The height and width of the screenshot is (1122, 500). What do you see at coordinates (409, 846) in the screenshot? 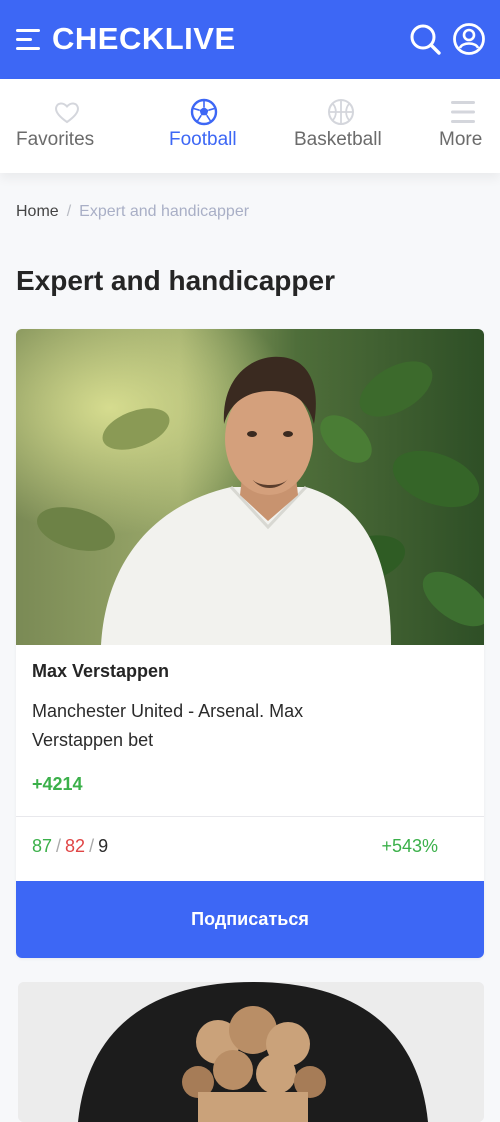
I see `roi-value: +543%` at bounding box center [409, 846].